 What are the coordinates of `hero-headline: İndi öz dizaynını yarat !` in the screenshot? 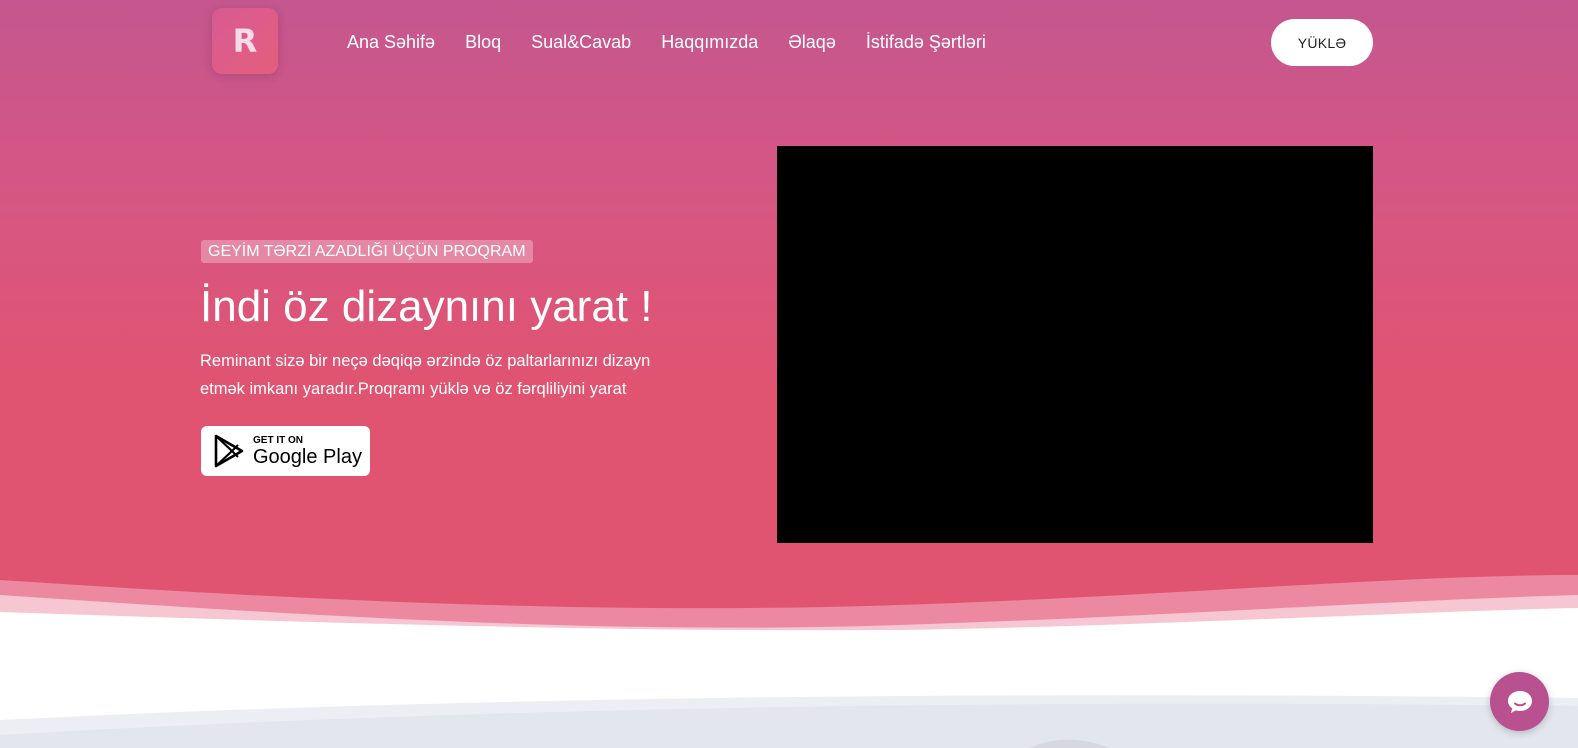 It's located at (426, 306).